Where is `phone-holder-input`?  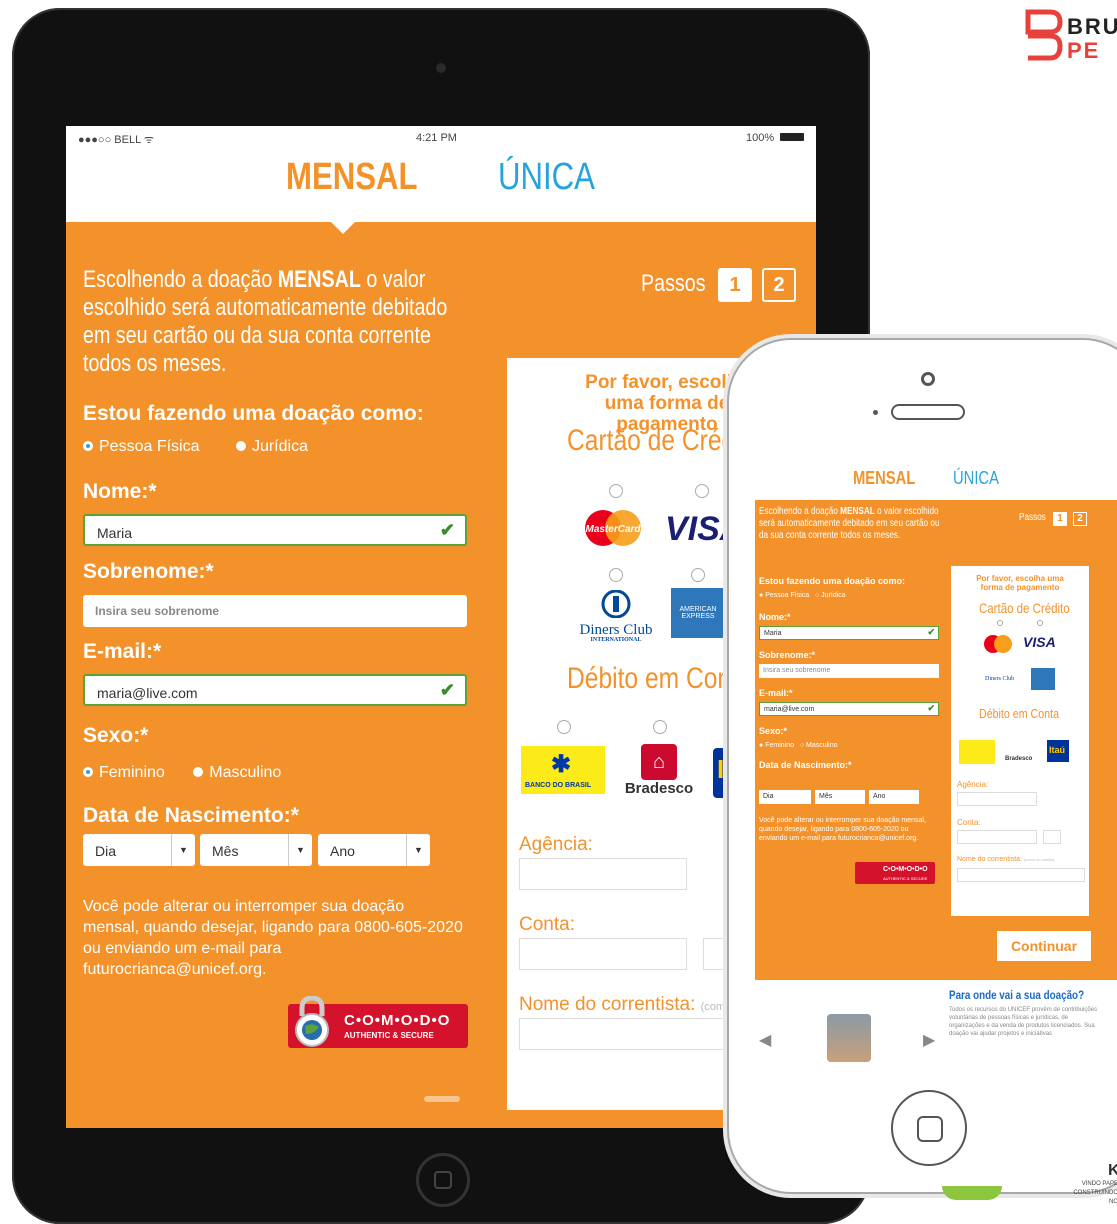 phone-holder-input is located at coordinates (1021, 875).